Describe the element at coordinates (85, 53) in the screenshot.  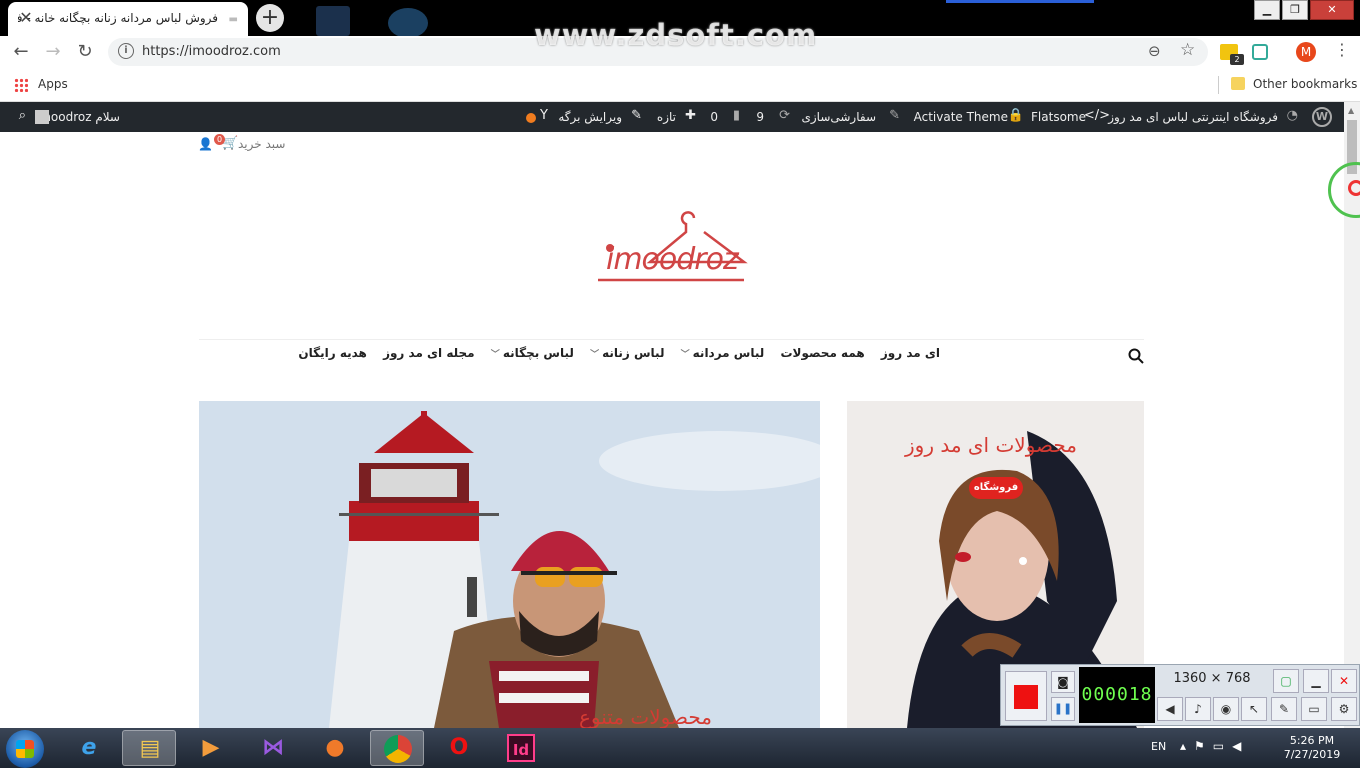
I see `reload-button: ↻` at that location.